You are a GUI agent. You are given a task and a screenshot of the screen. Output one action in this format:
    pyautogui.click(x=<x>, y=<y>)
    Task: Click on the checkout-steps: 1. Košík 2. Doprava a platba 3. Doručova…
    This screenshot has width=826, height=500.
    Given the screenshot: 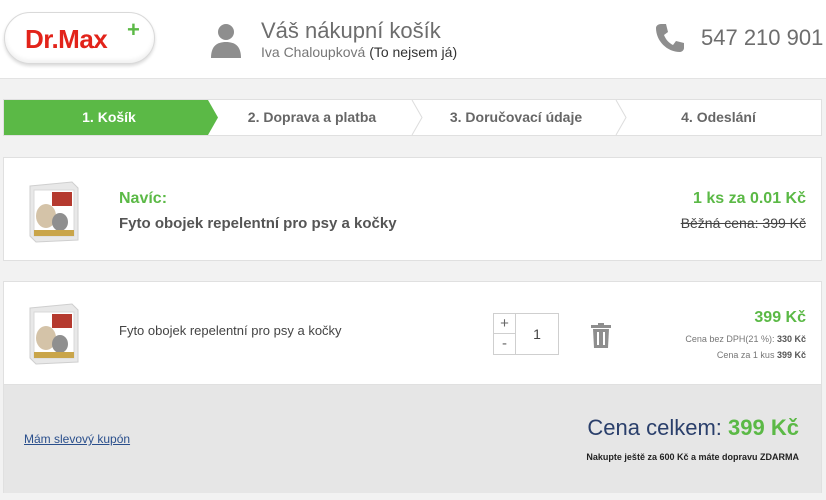 What is the action you would take?
    pyautogui.click(x=412, y=117)
    